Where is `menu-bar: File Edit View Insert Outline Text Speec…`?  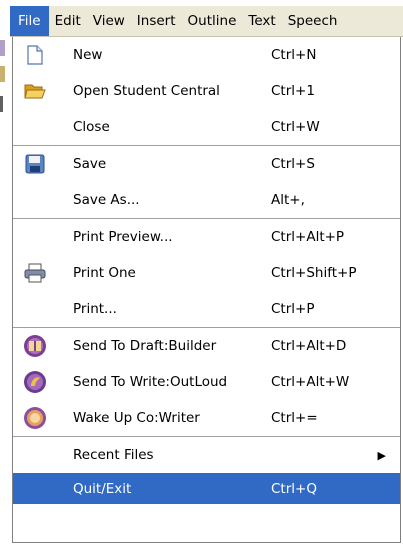
menu-bar: File Edit View Insert Outline Text Speec… is located at coordinates (206, 21).